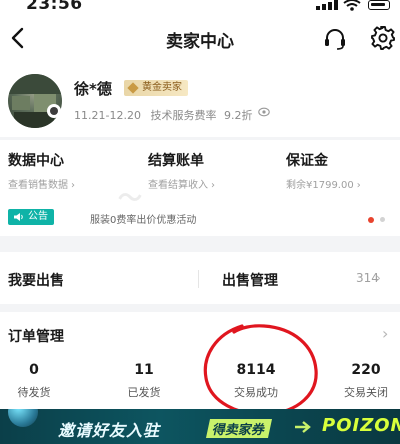 The image size is (400, 444). Describe the element at coordinates (176, 161) in the screenshot. I see `stat-title: 结算账单` at that location.